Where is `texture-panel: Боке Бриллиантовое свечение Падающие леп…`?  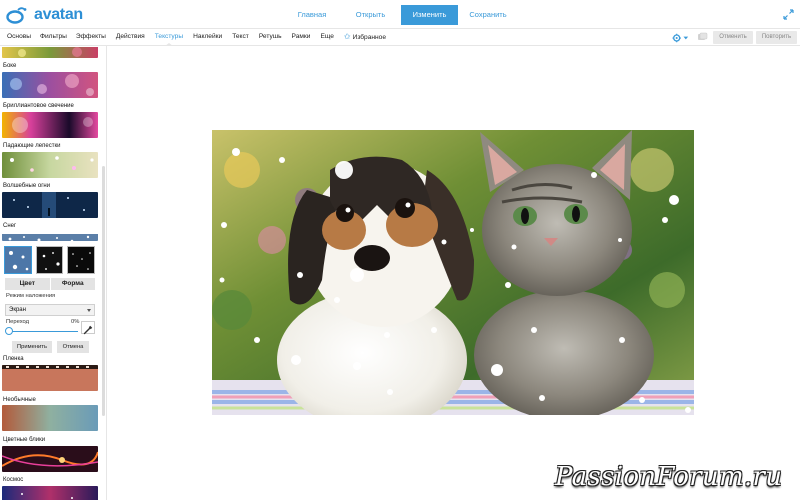 texture-panel: Боке Бриллиантовое свечение Падающие леп… is located at coordinates (53, 273).